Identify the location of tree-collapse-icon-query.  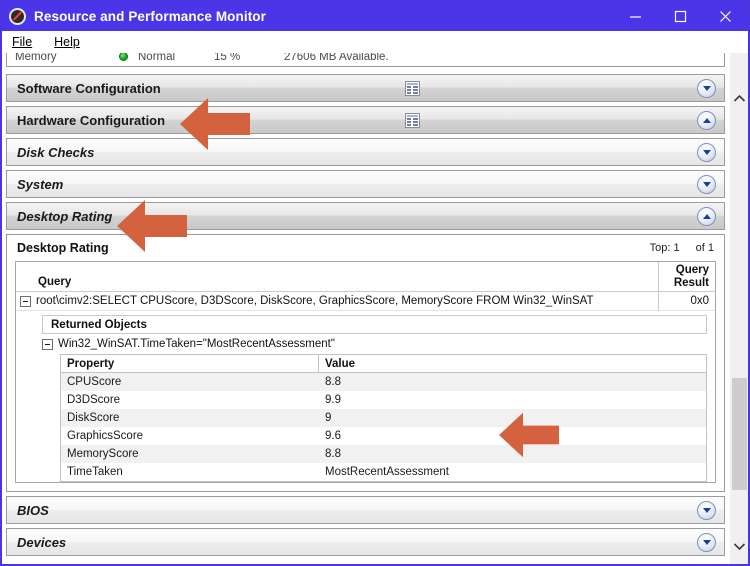
(25, 301).